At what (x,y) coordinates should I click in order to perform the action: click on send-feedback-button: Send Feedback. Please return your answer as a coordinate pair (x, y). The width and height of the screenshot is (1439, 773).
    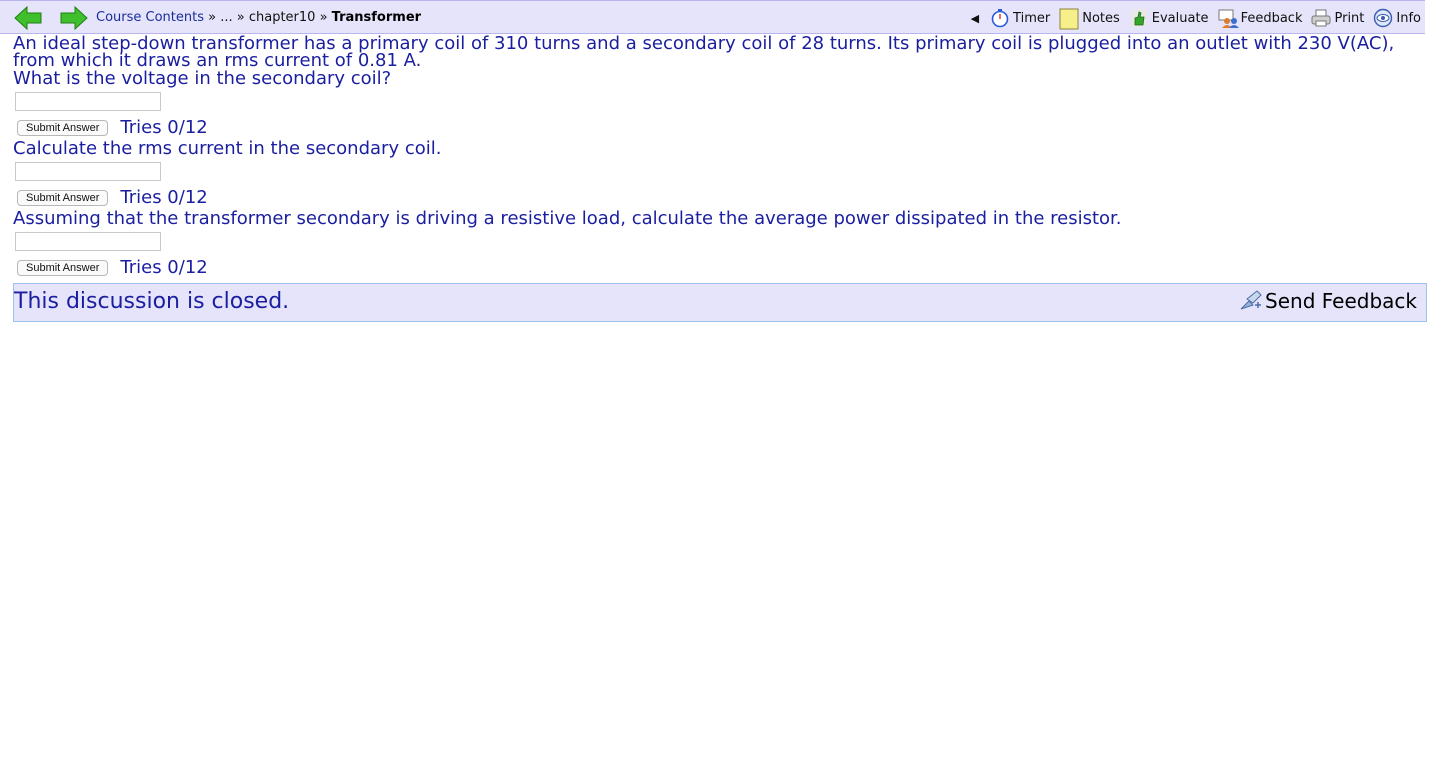
    Looking at the image, I should click on (1328, 301).